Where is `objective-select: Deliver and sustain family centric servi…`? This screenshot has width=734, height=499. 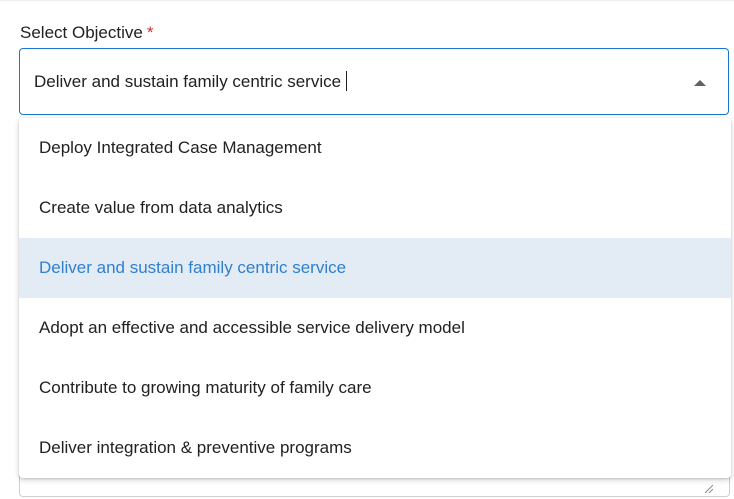 objective-select: Deliver and sustain family centric servi… is located at coordinates (374, 81).